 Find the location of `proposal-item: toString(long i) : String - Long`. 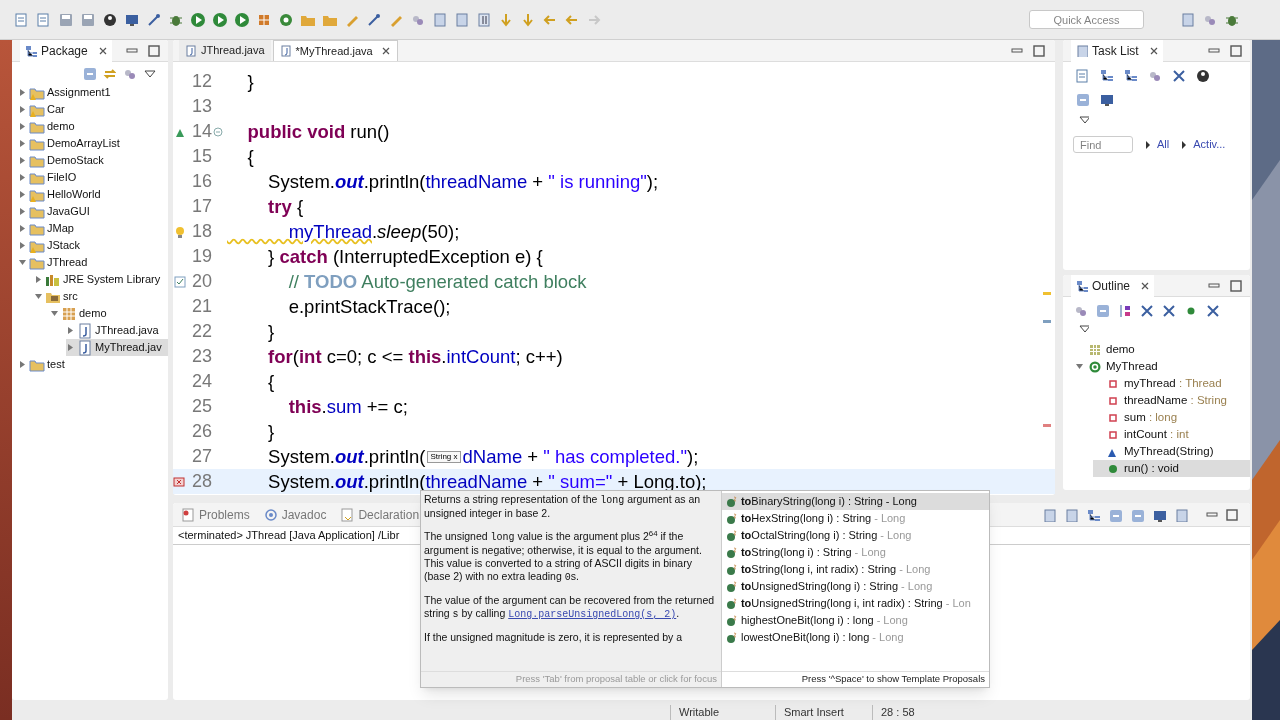

proposal-item: toString(long i) : String - Long is located at coordinates (855, 552).